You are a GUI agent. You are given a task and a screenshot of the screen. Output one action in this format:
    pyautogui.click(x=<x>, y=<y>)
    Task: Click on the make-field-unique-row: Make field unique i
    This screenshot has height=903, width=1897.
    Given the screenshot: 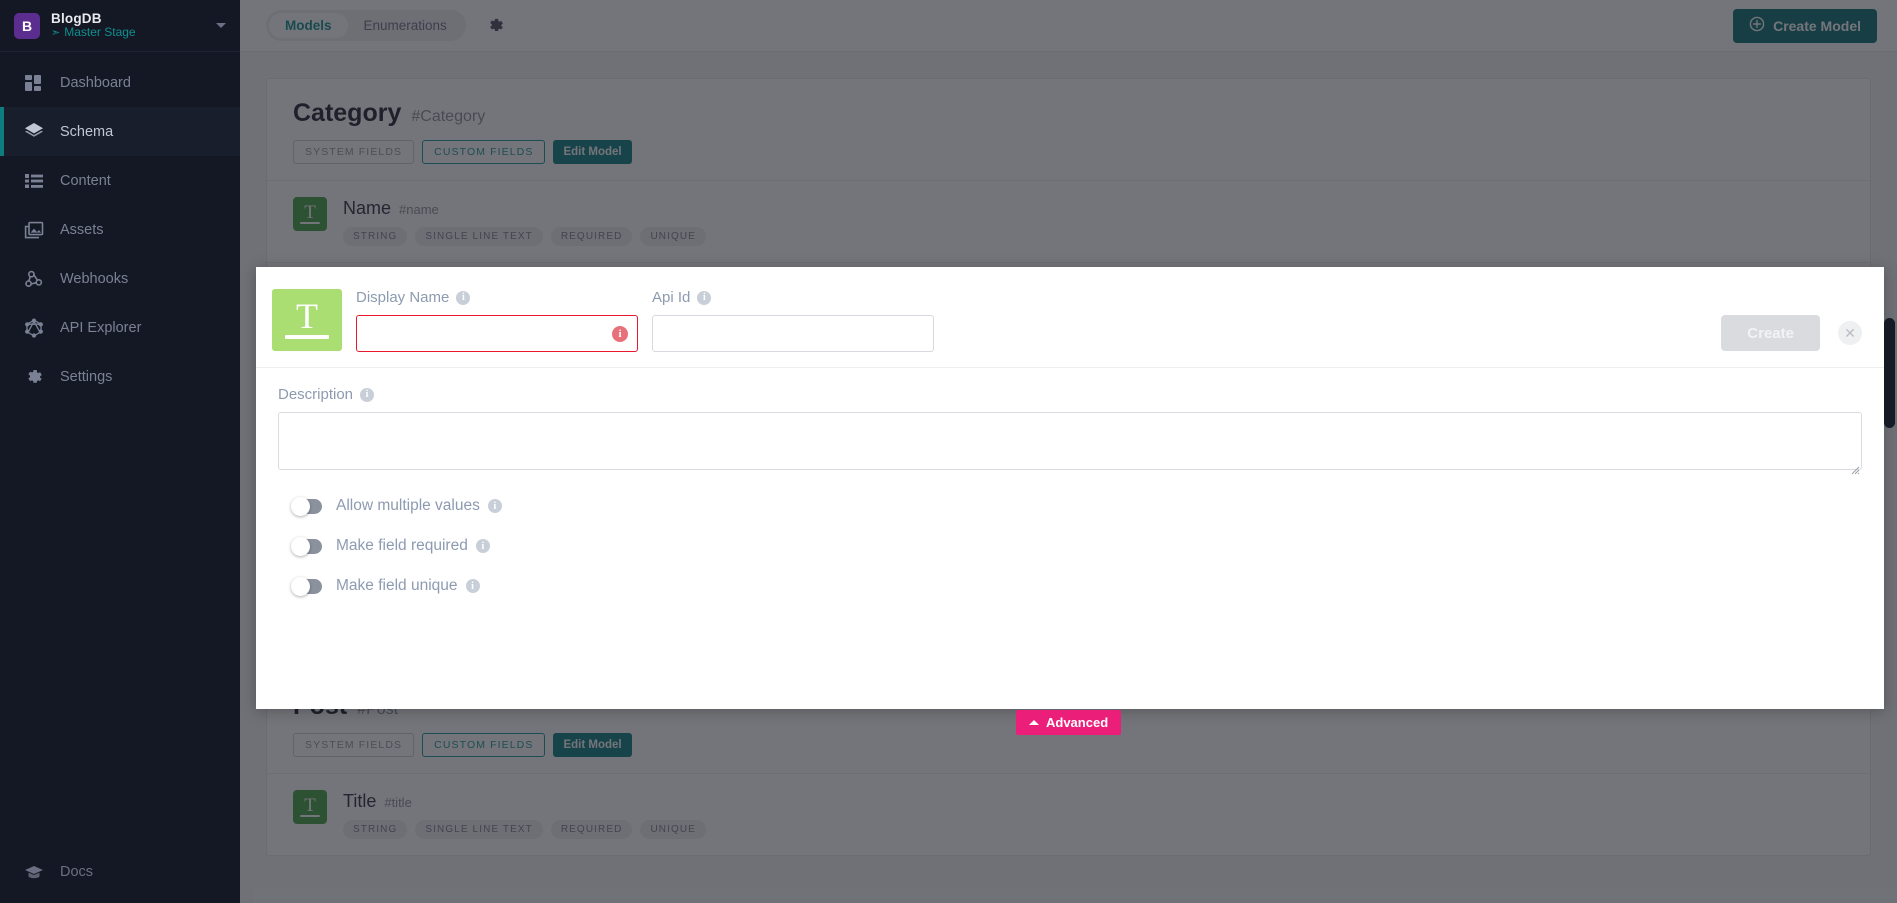 What is the action you would take?
    pyautogui.click(x=1070, y=586)
    